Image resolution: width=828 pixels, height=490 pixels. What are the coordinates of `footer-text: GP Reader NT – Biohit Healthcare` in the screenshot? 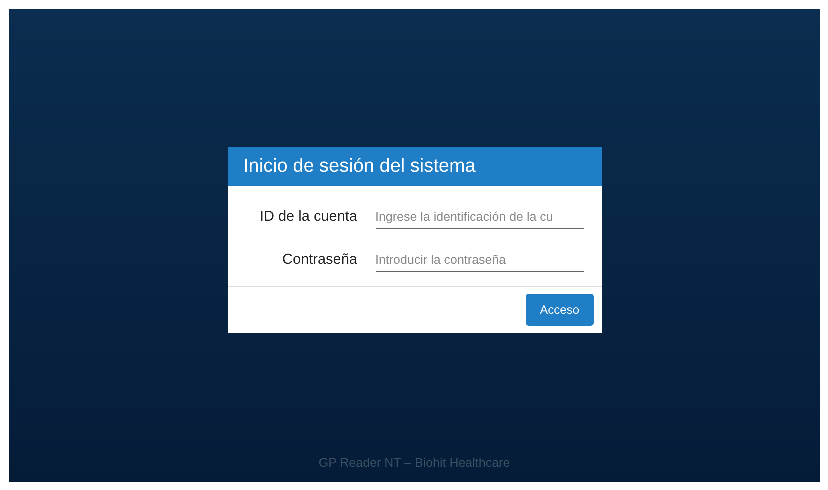 It's located at (414, 463).